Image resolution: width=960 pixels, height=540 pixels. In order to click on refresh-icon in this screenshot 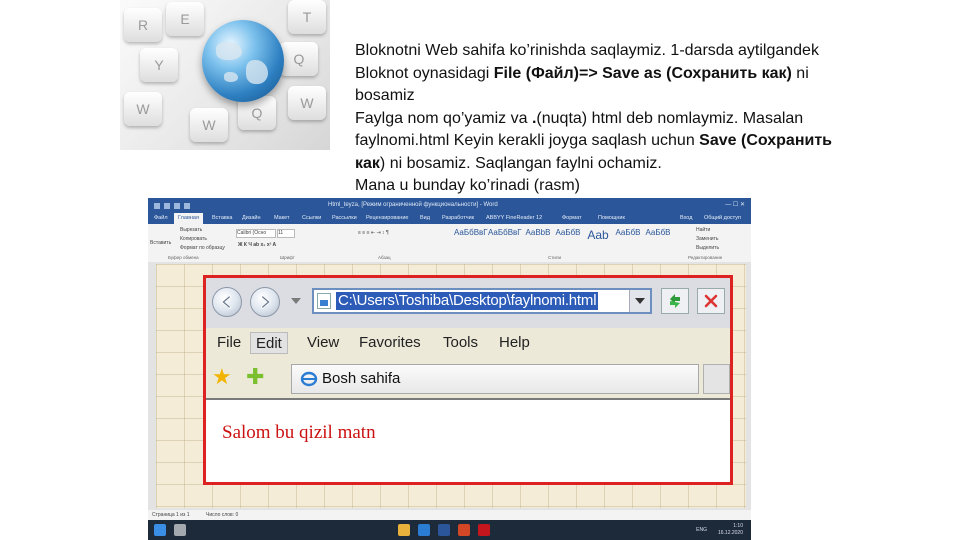, I will do `click(675, 301)`.